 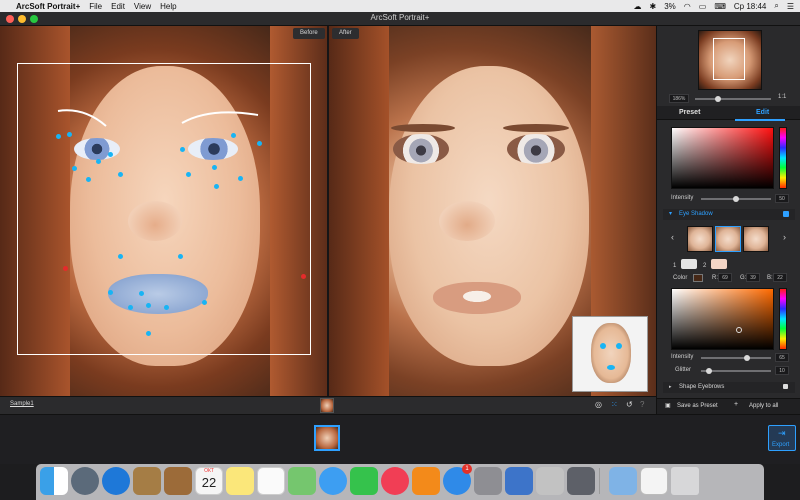 What do you see at coordinates (168, 6) in the screenshot?
I see `menu-help: Help` at bounding box center [168, 6].